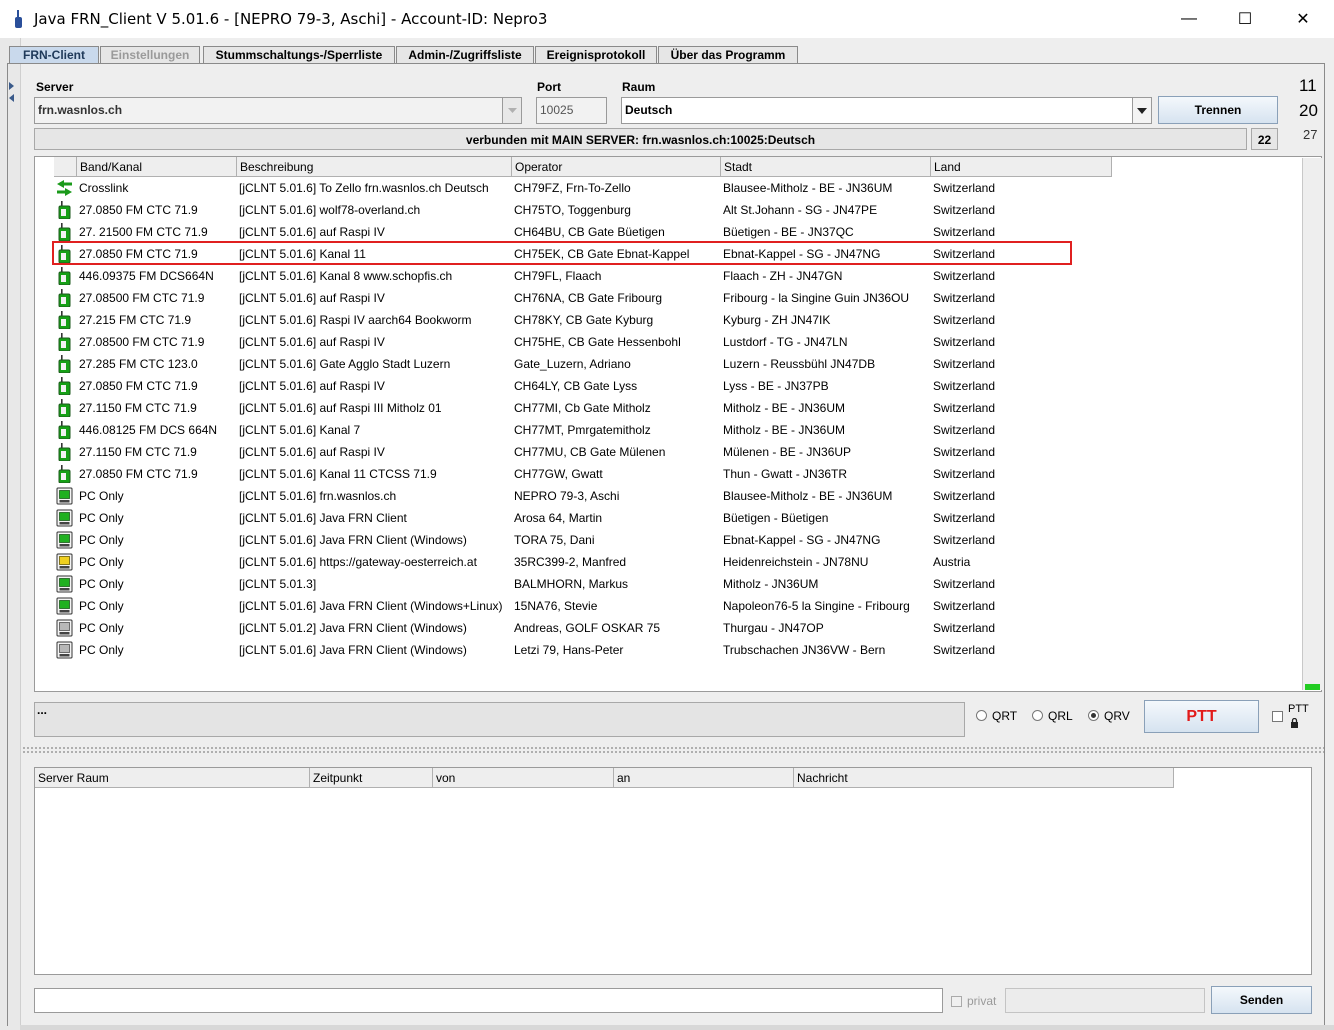  I want to click on description-cell: [jCLNT 5.01.3], so click(278, 584).